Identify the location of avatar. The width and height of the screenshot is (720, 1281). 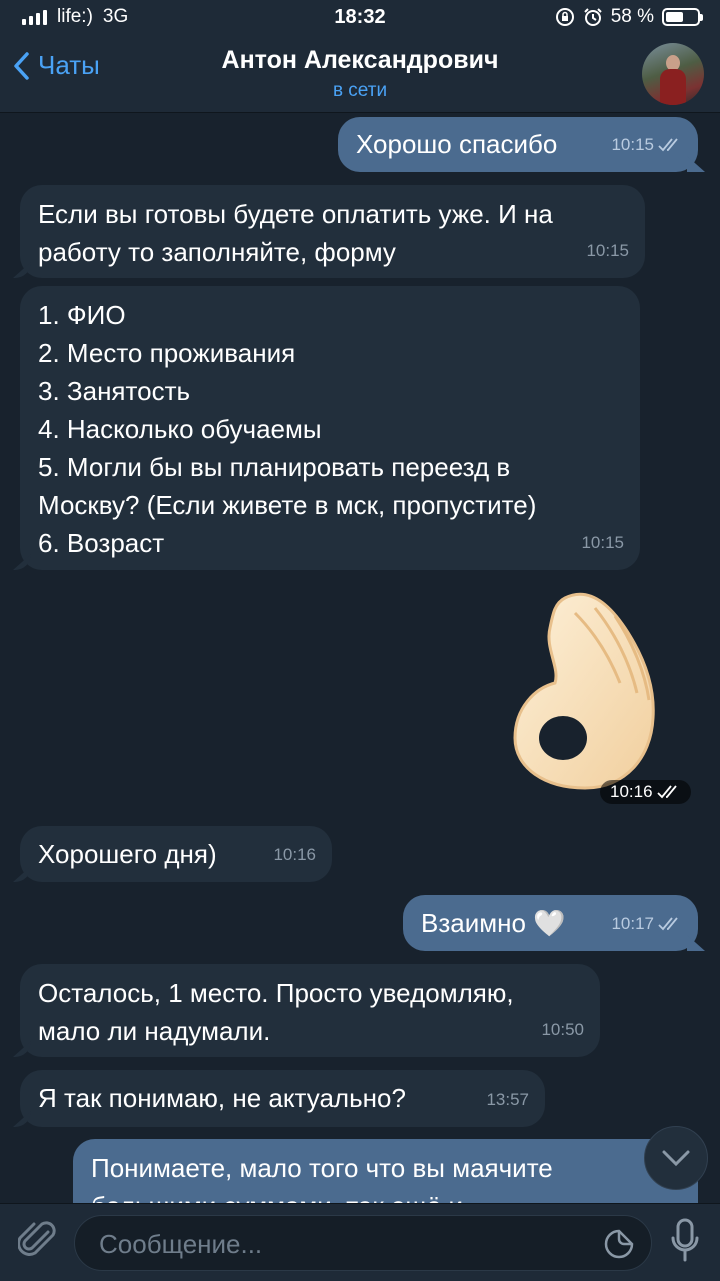
(673, 74).